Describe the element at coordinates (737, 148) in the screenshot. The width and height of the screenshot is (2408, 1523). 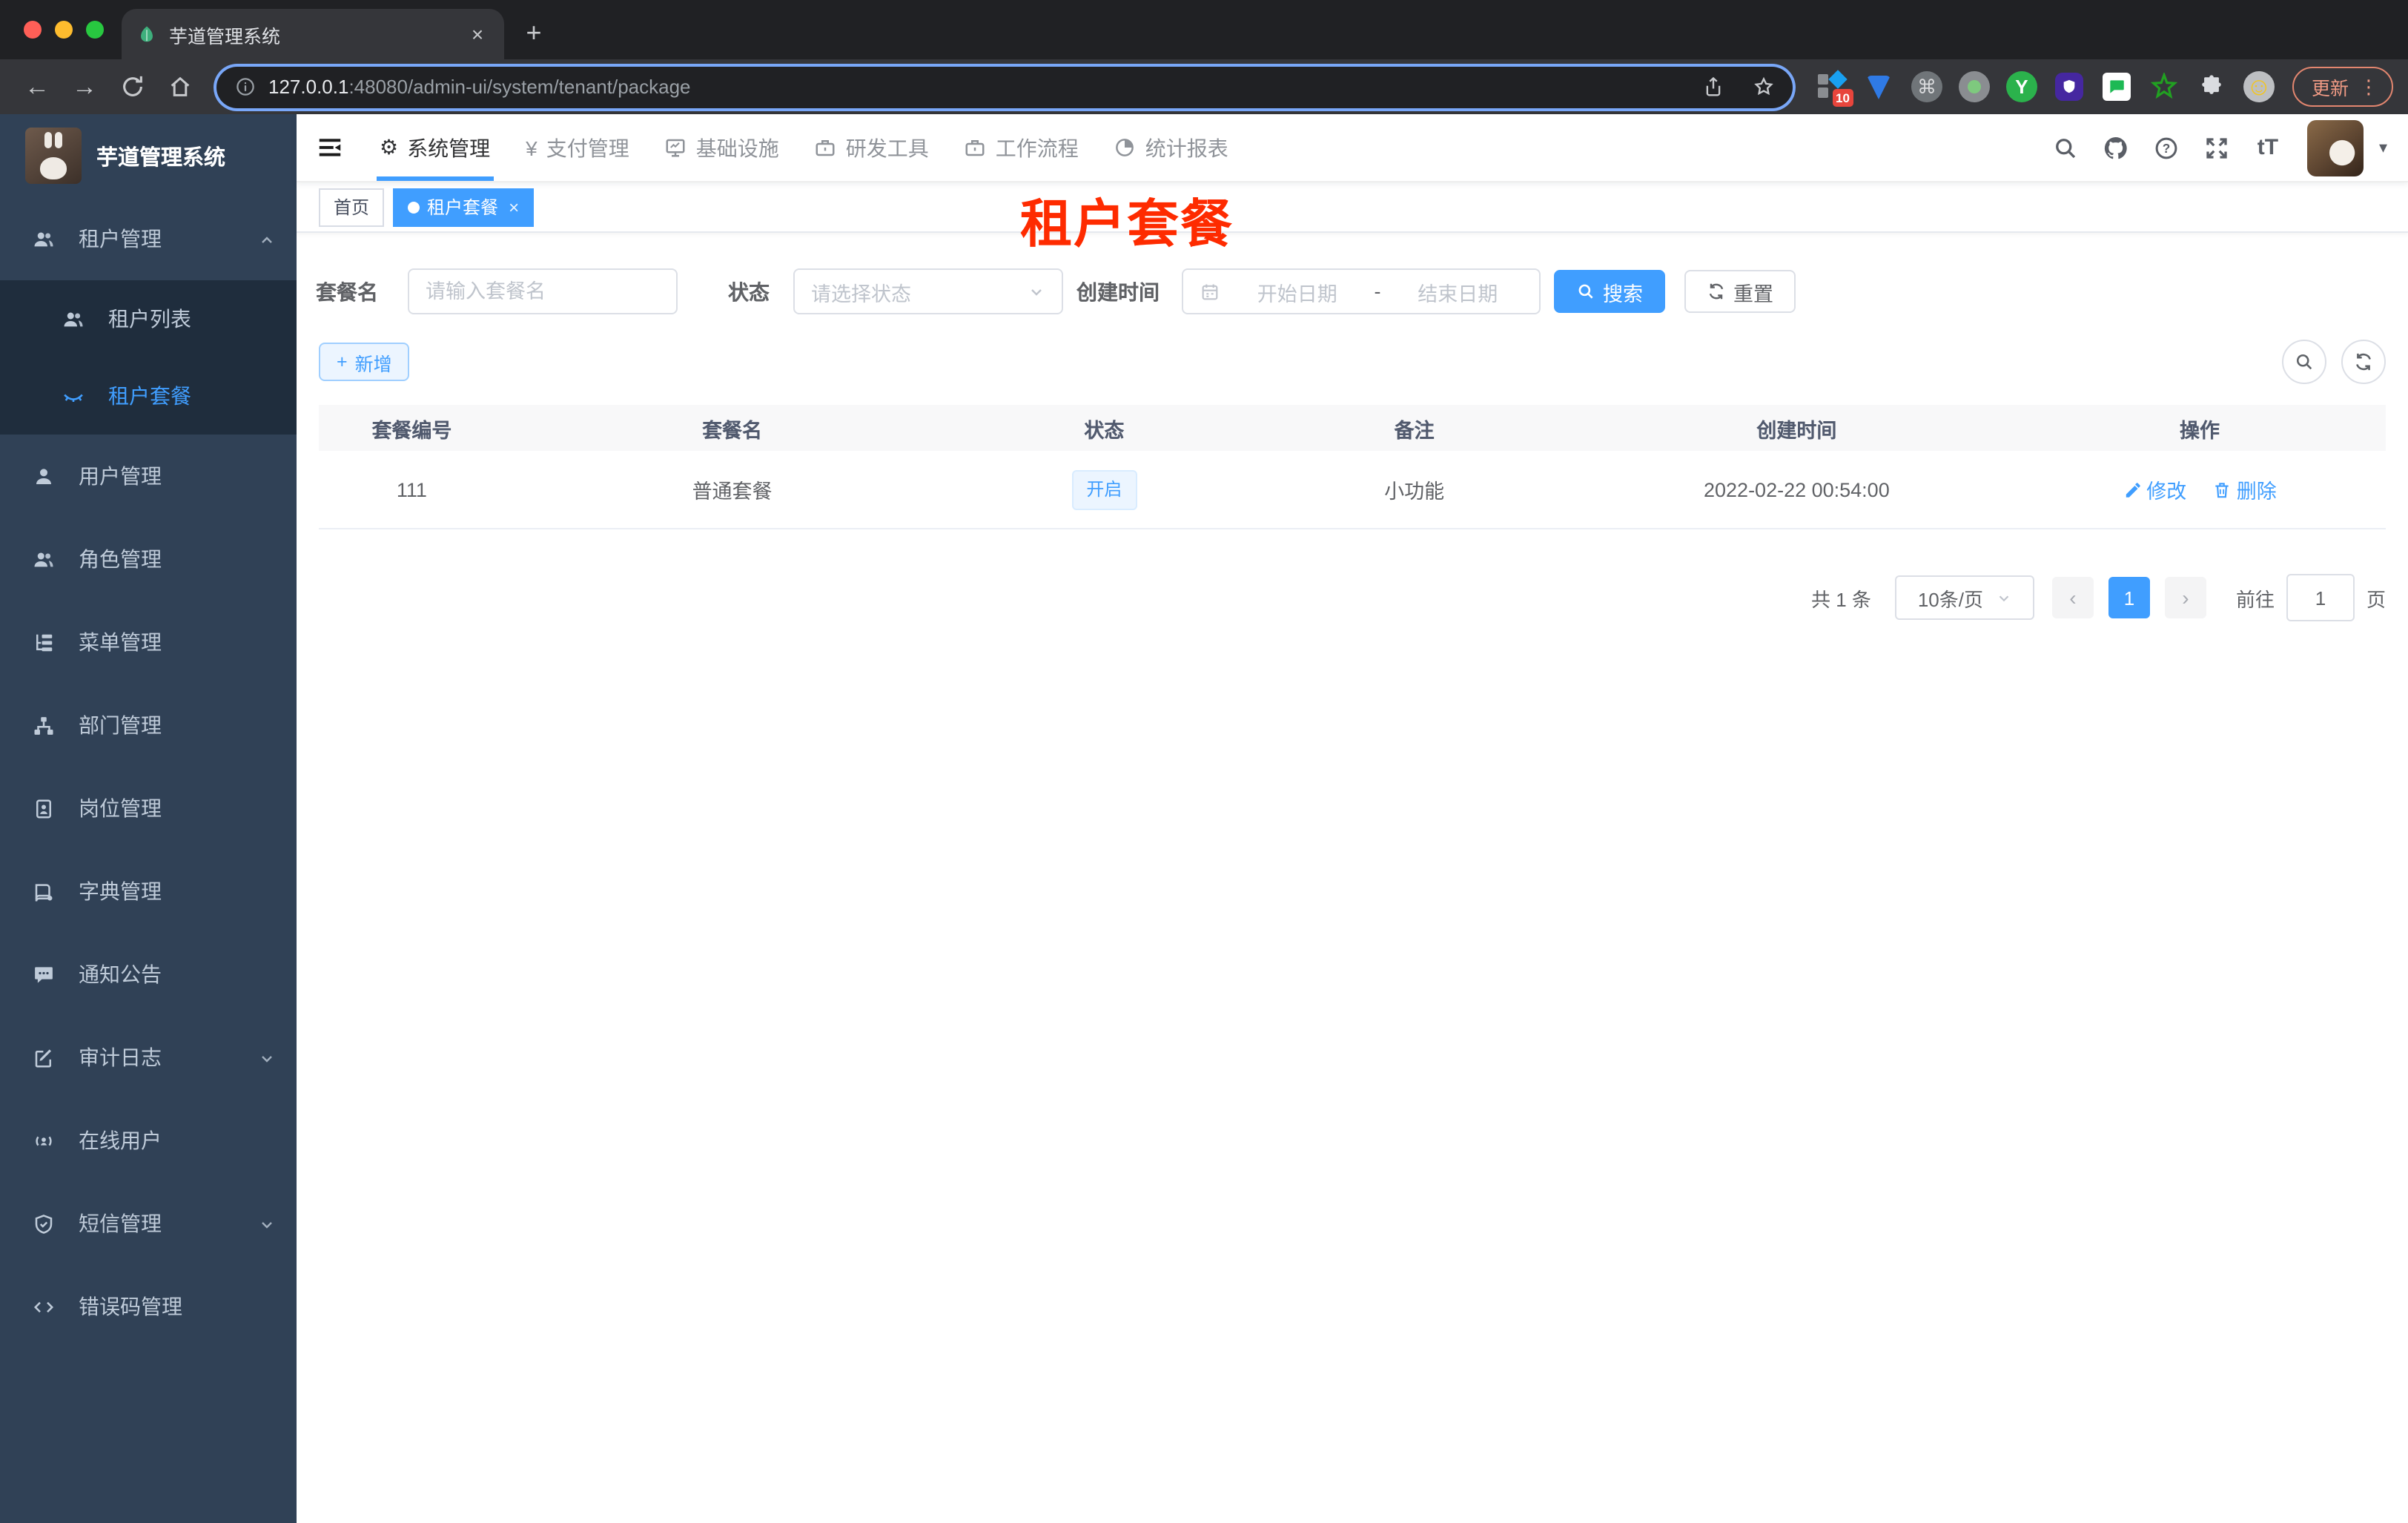
I see `nav-tab-label: 基础设施` at that location.